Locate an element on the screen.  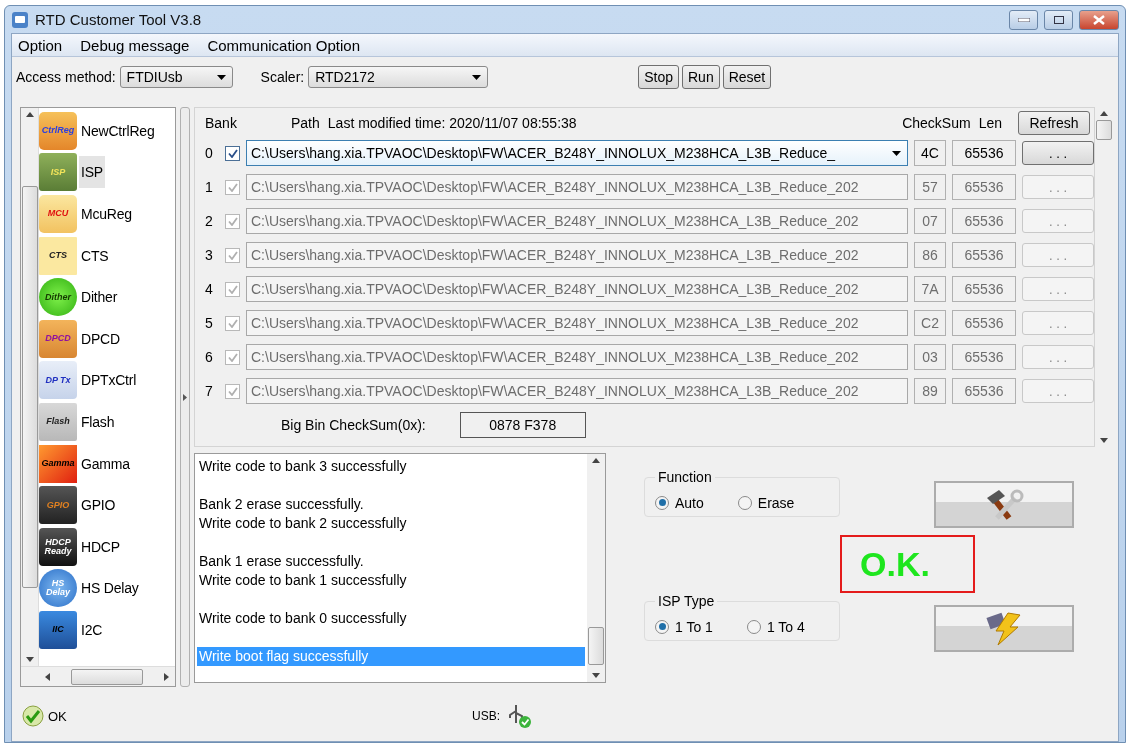
module-icon: Gamma is located at coordinates (58, 463).